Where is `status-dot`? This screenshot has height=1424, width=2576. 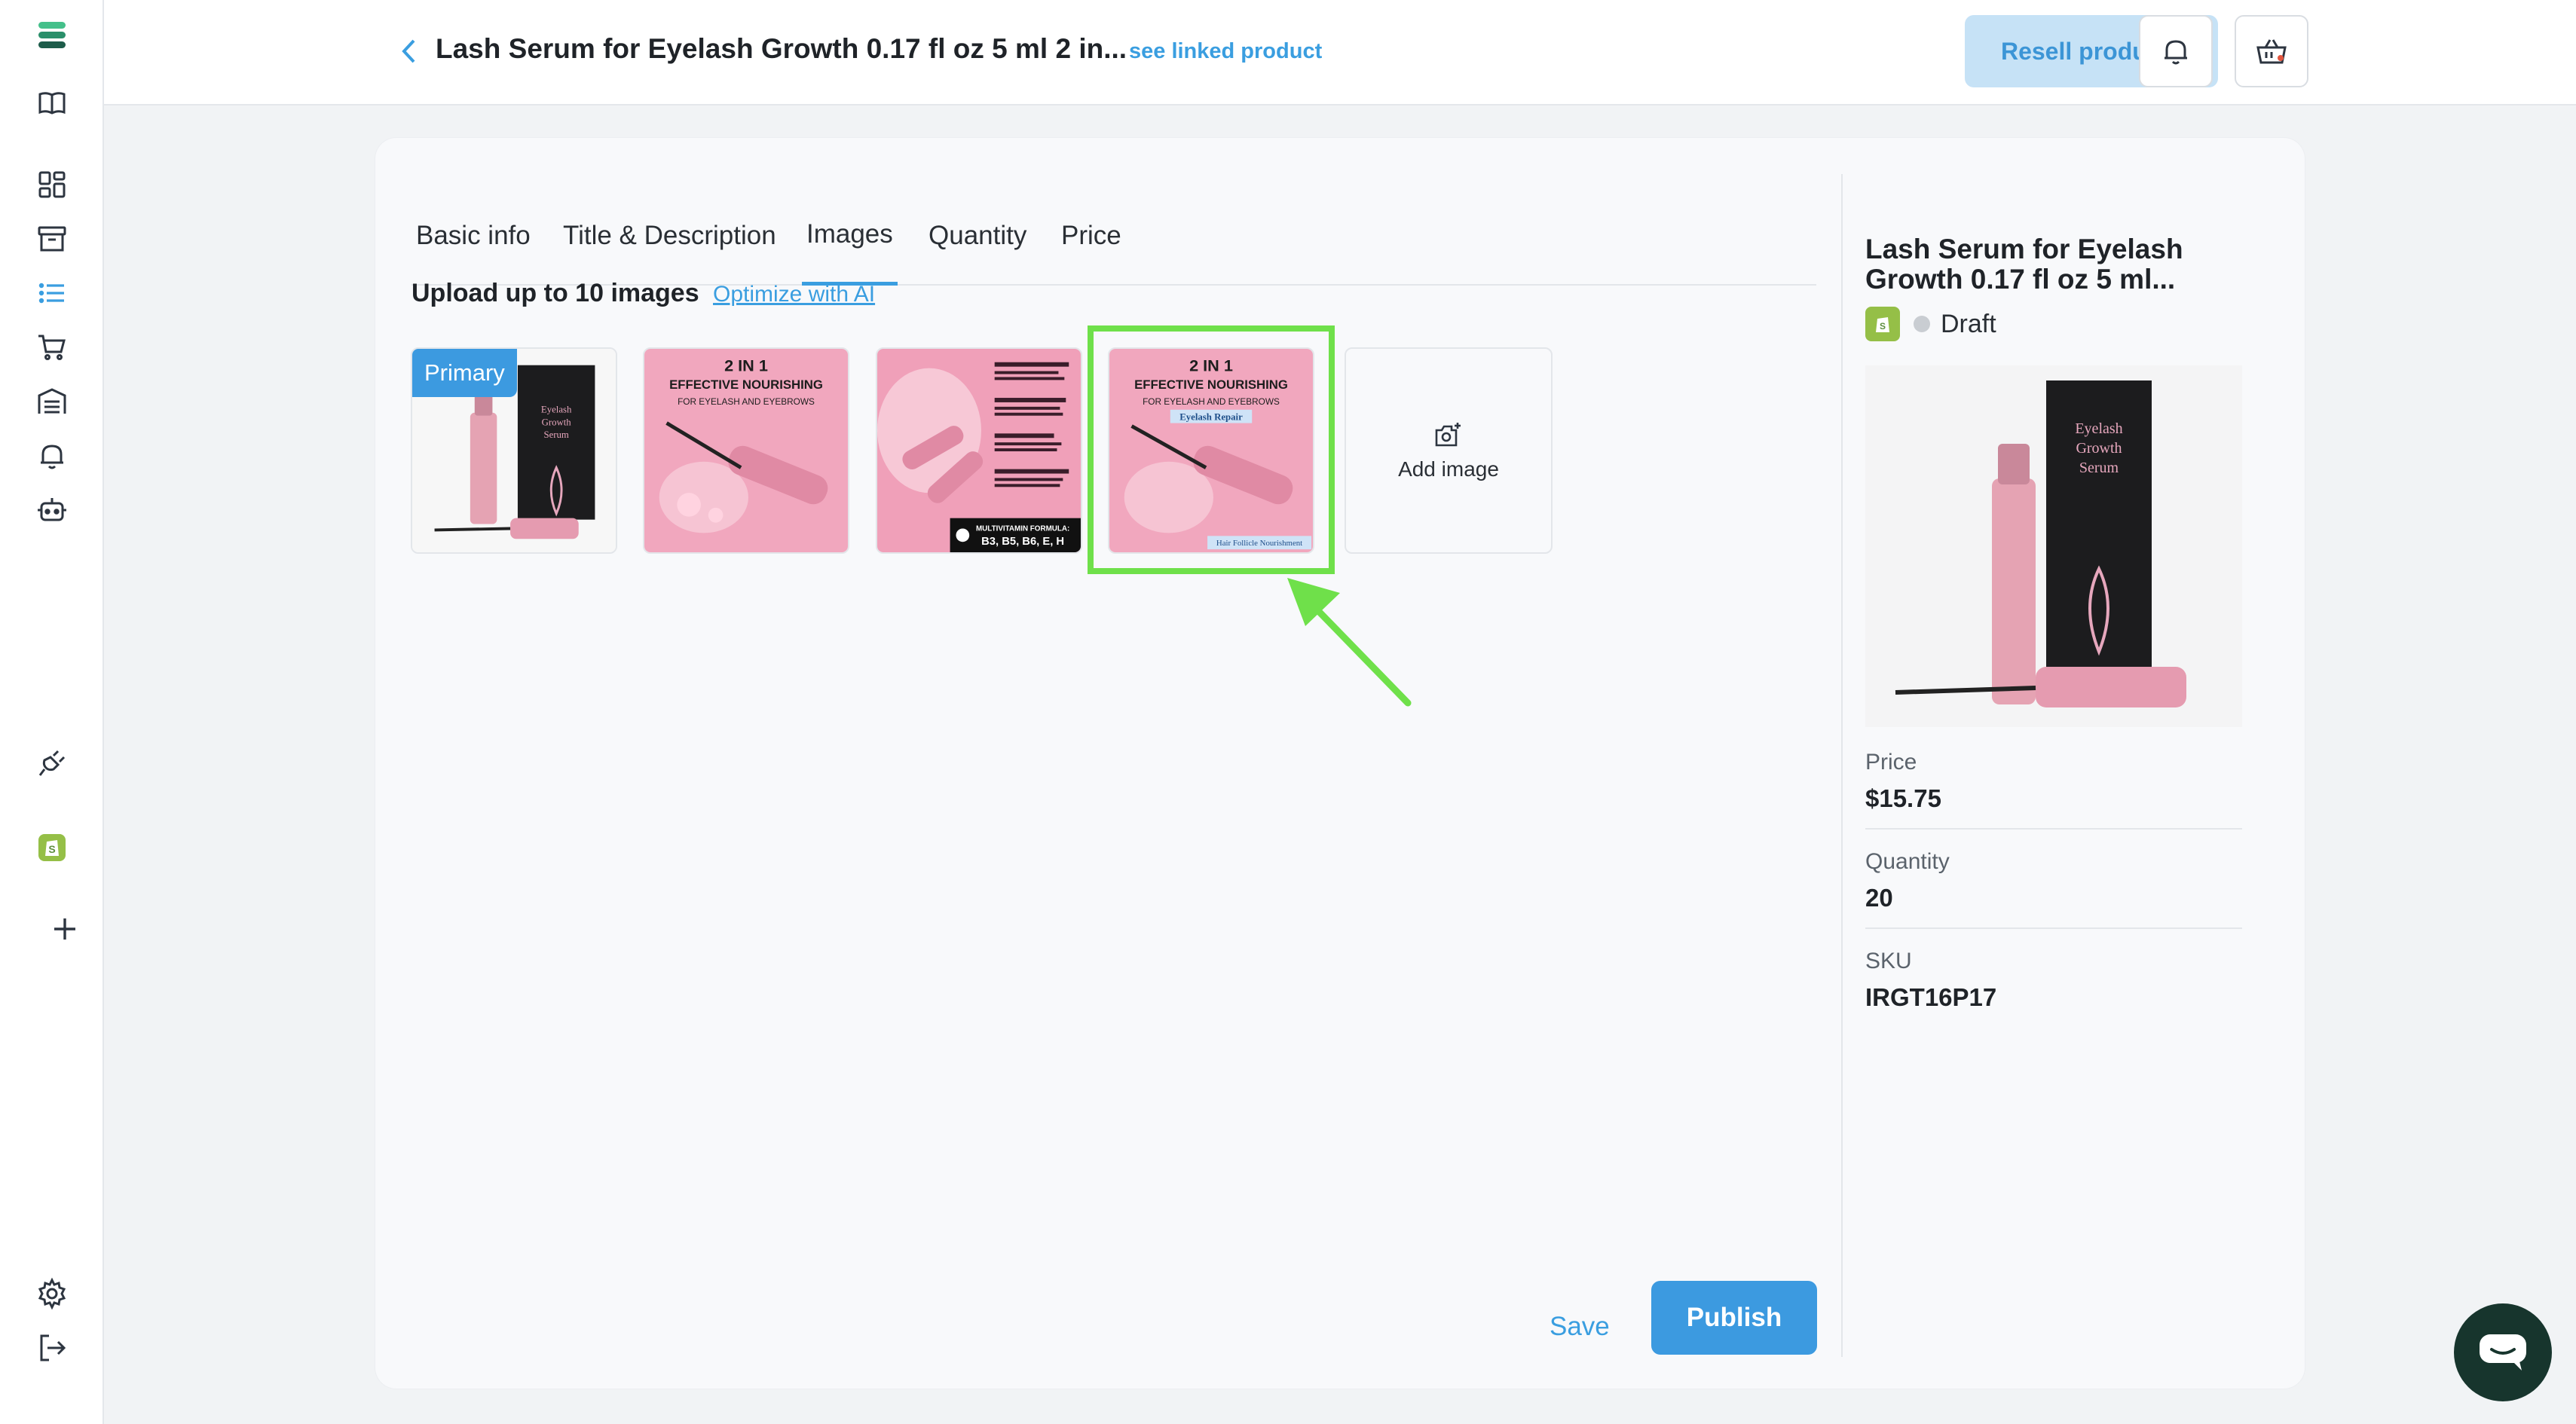 status-dot is located at coordinates (1922, 324).